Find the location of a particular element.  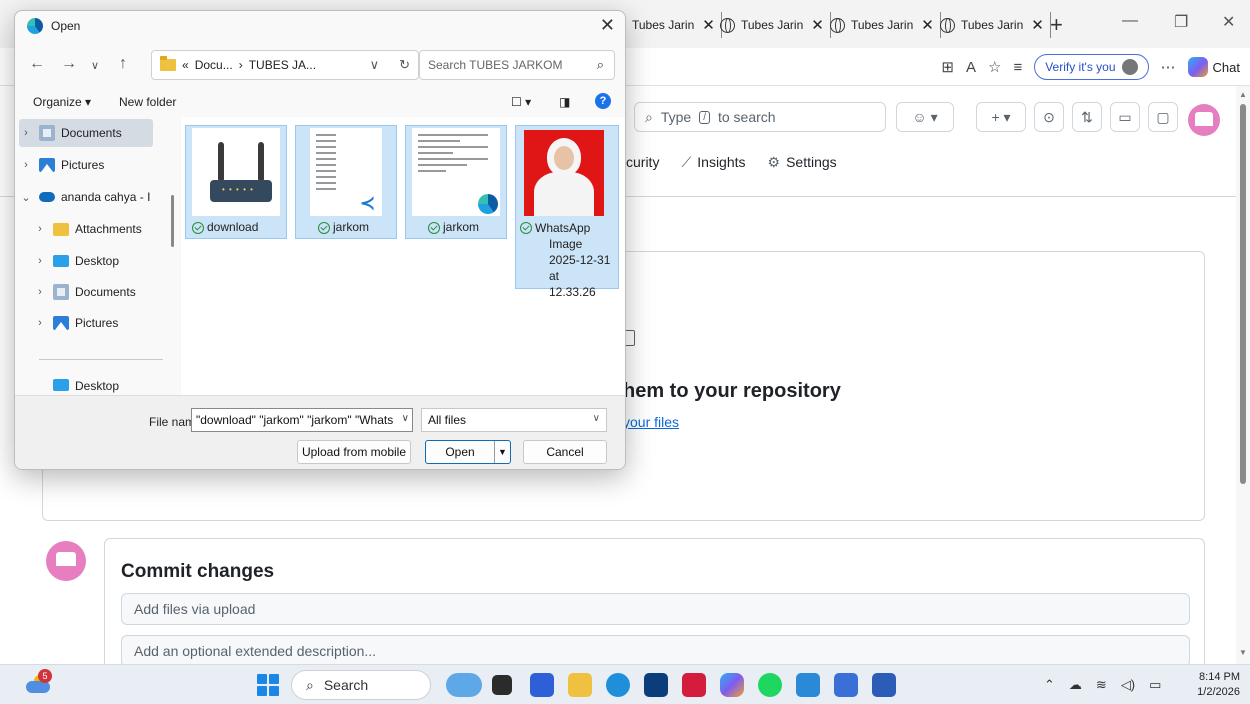

tree-item-desktop-quick: Desktop is located at coordinates (98, 387).